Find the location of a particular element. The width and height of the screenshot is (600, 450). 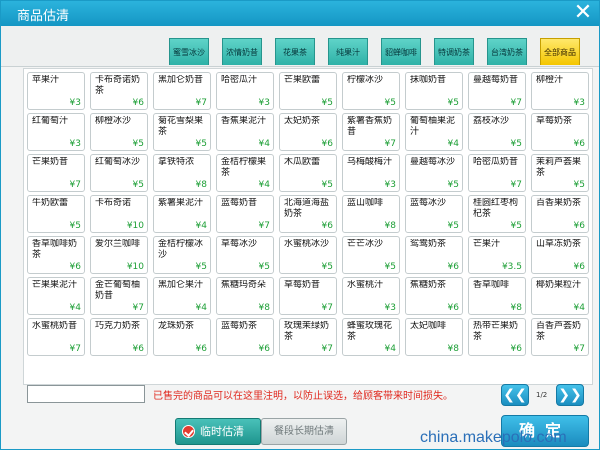

tab-category: 蜜雪冰沙 is located at coordinates (189, 51).